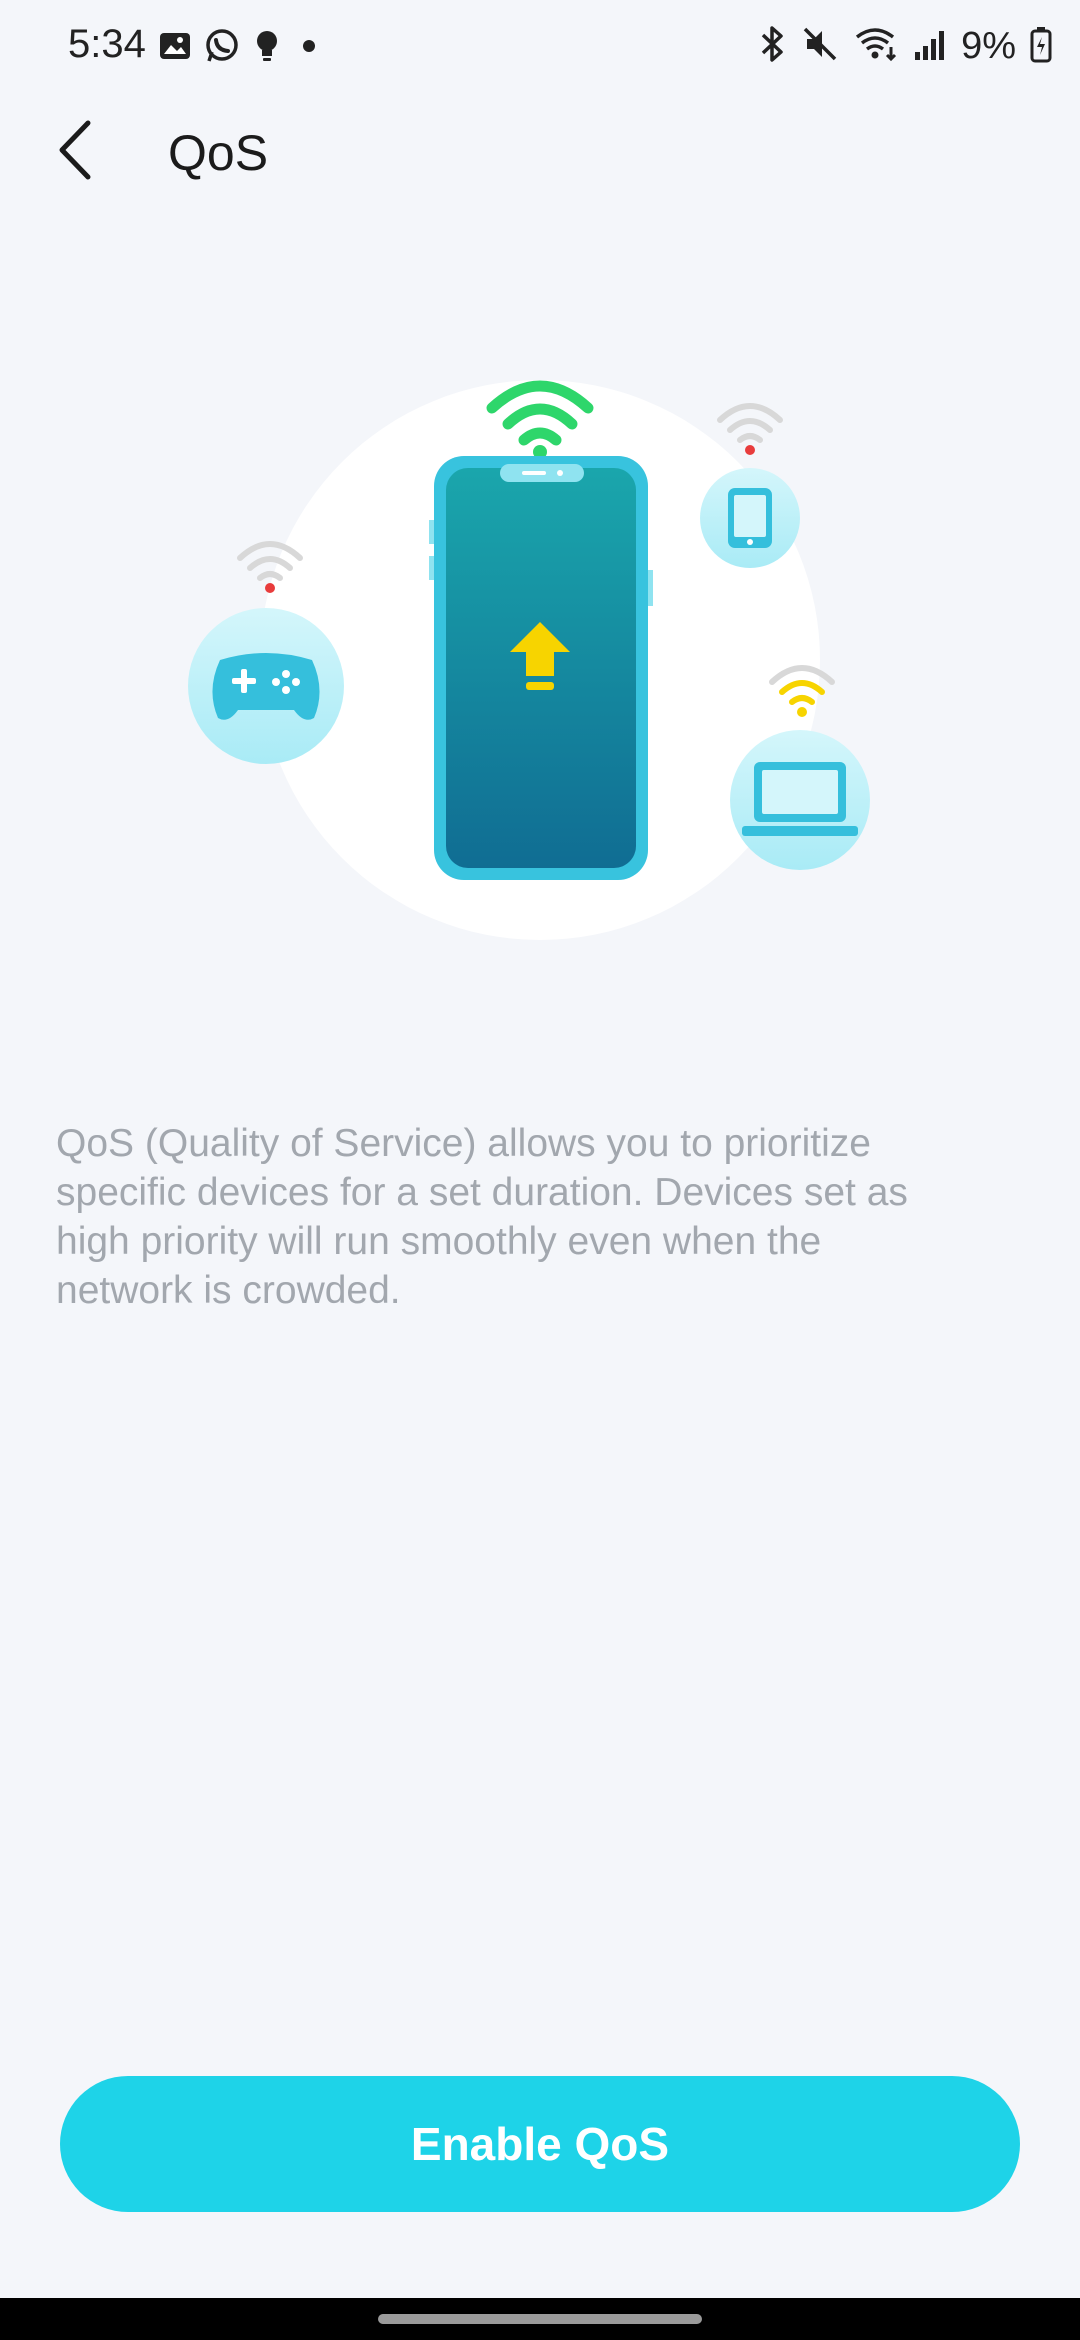 The width and height of the screenshot is (1080, 2340). I want to click on bluetooth-icon, so click(772, 46).